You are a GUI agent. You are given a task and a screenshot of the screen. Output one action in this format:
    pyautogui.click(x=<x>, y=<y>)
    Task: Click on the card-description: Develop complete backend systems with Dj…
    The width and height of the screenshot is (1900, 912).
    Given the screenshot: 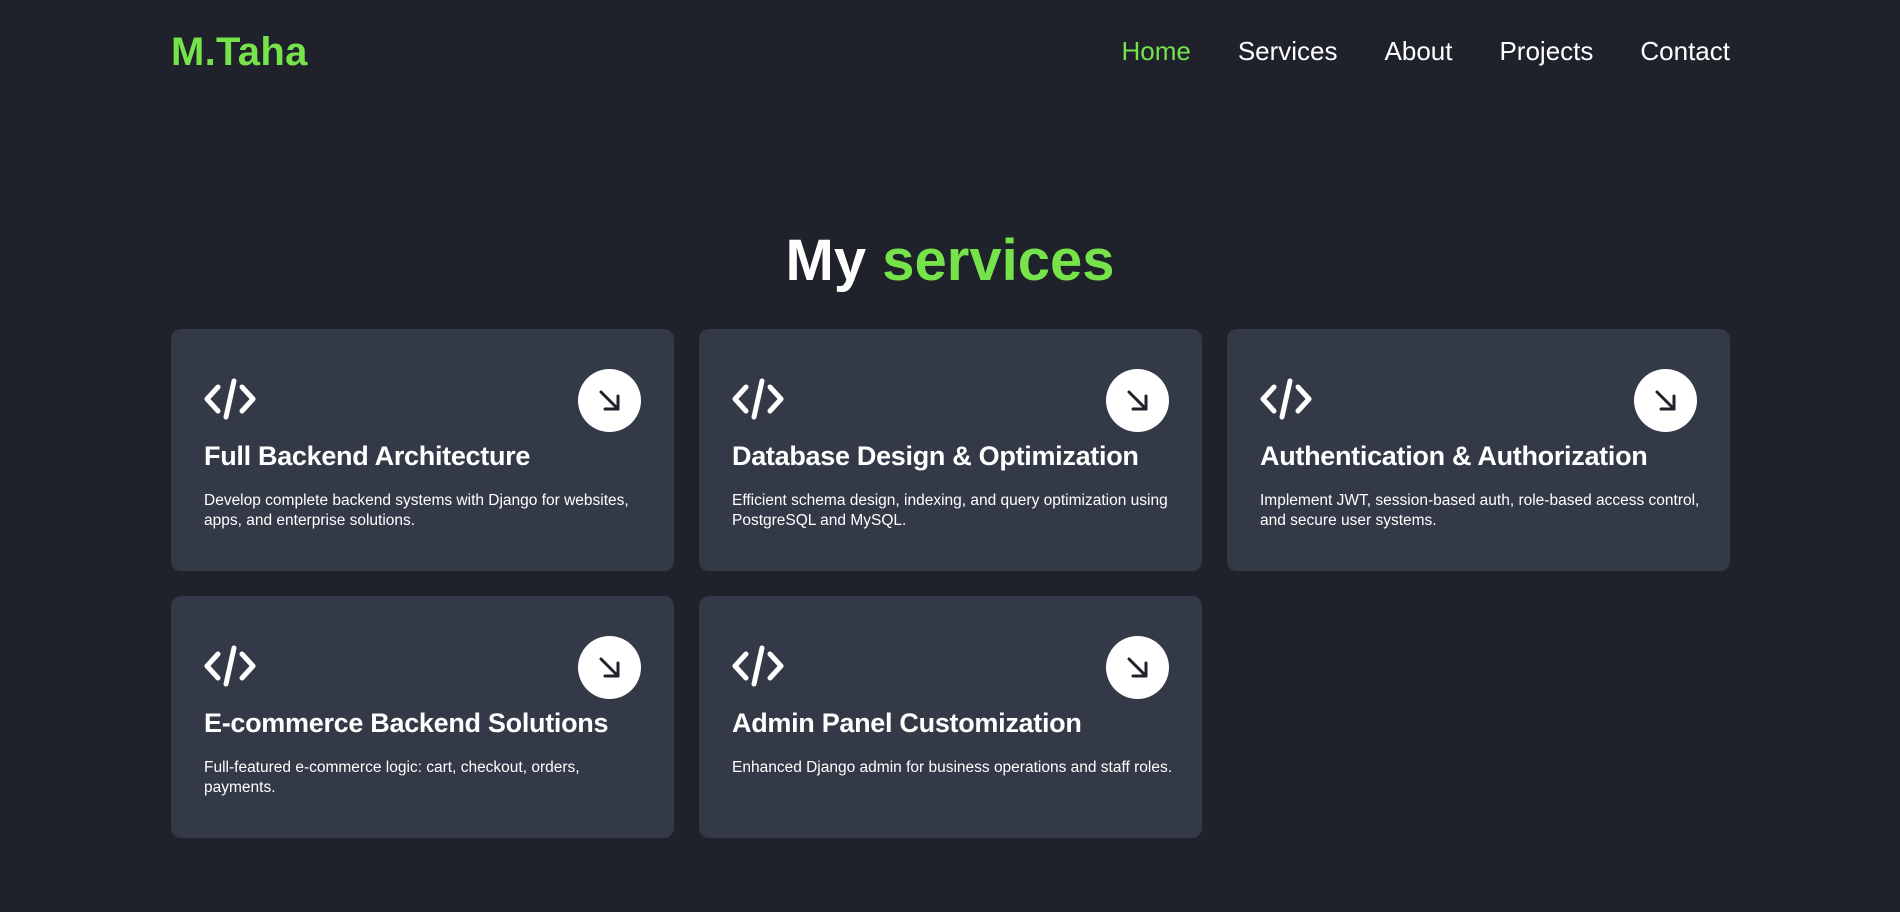 What is the action you would take?
    pyautogui.click(x=416, y=510)
    